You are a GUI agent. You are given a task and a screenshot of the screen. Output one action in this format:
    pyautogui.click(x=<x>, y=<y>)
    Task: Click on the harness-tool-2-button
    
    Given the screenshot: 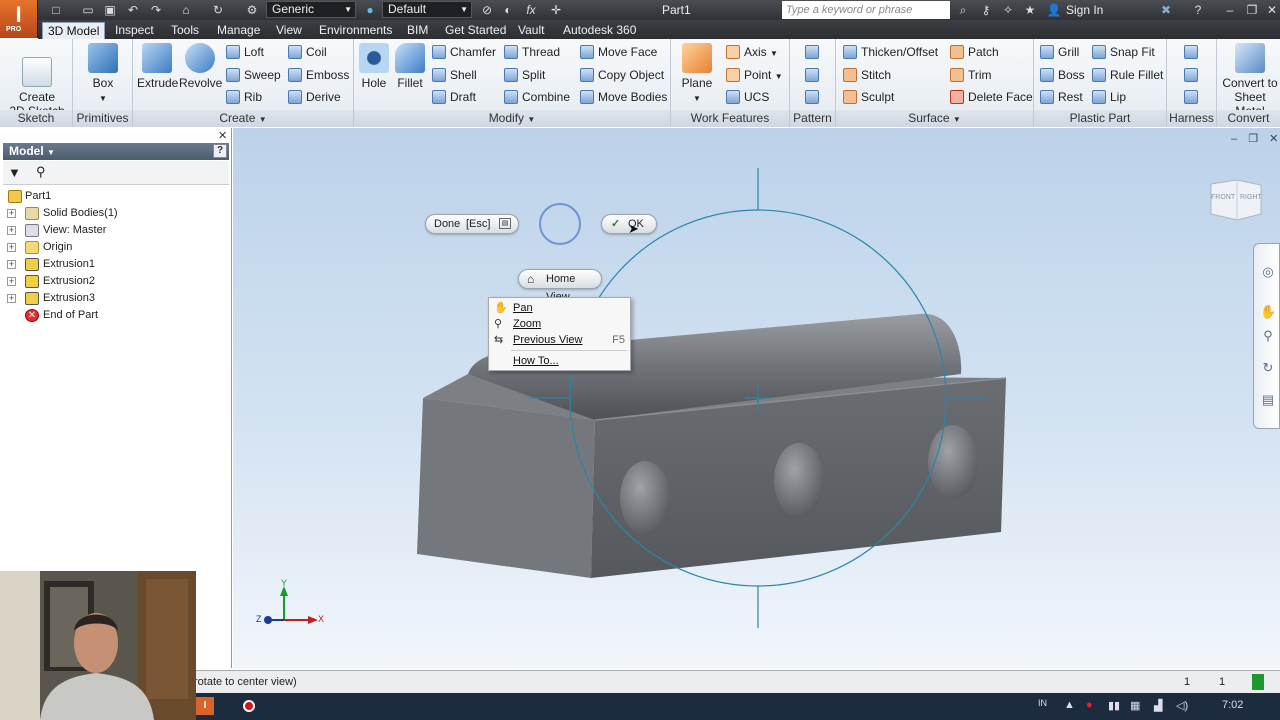 What is the action you would take?
    pyautogui.click(x=1193, y=75)
    